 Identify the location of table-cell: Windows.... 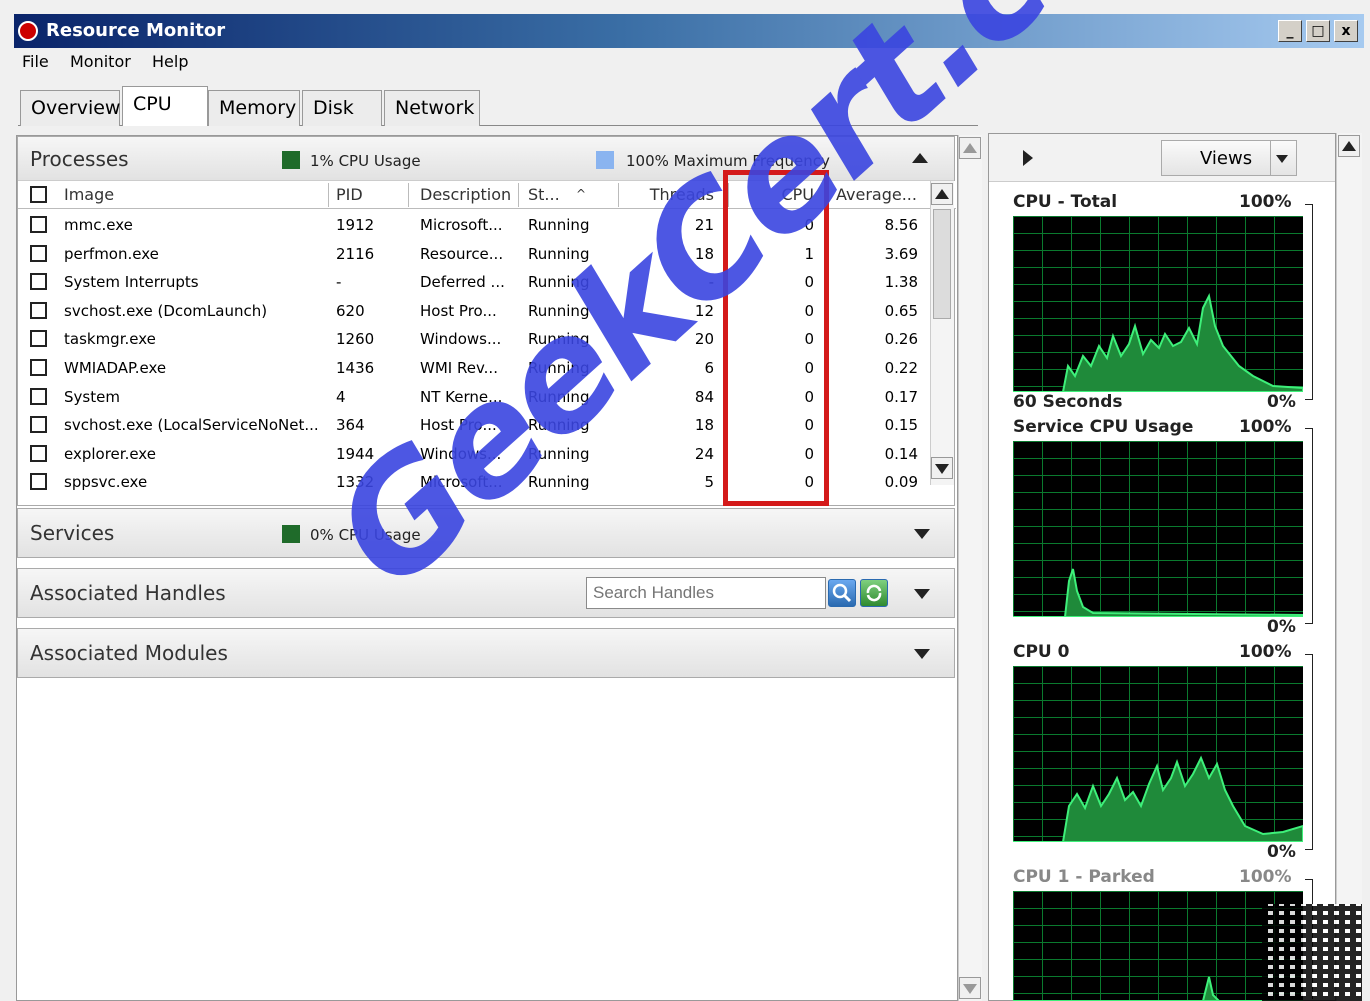
(461, 453).